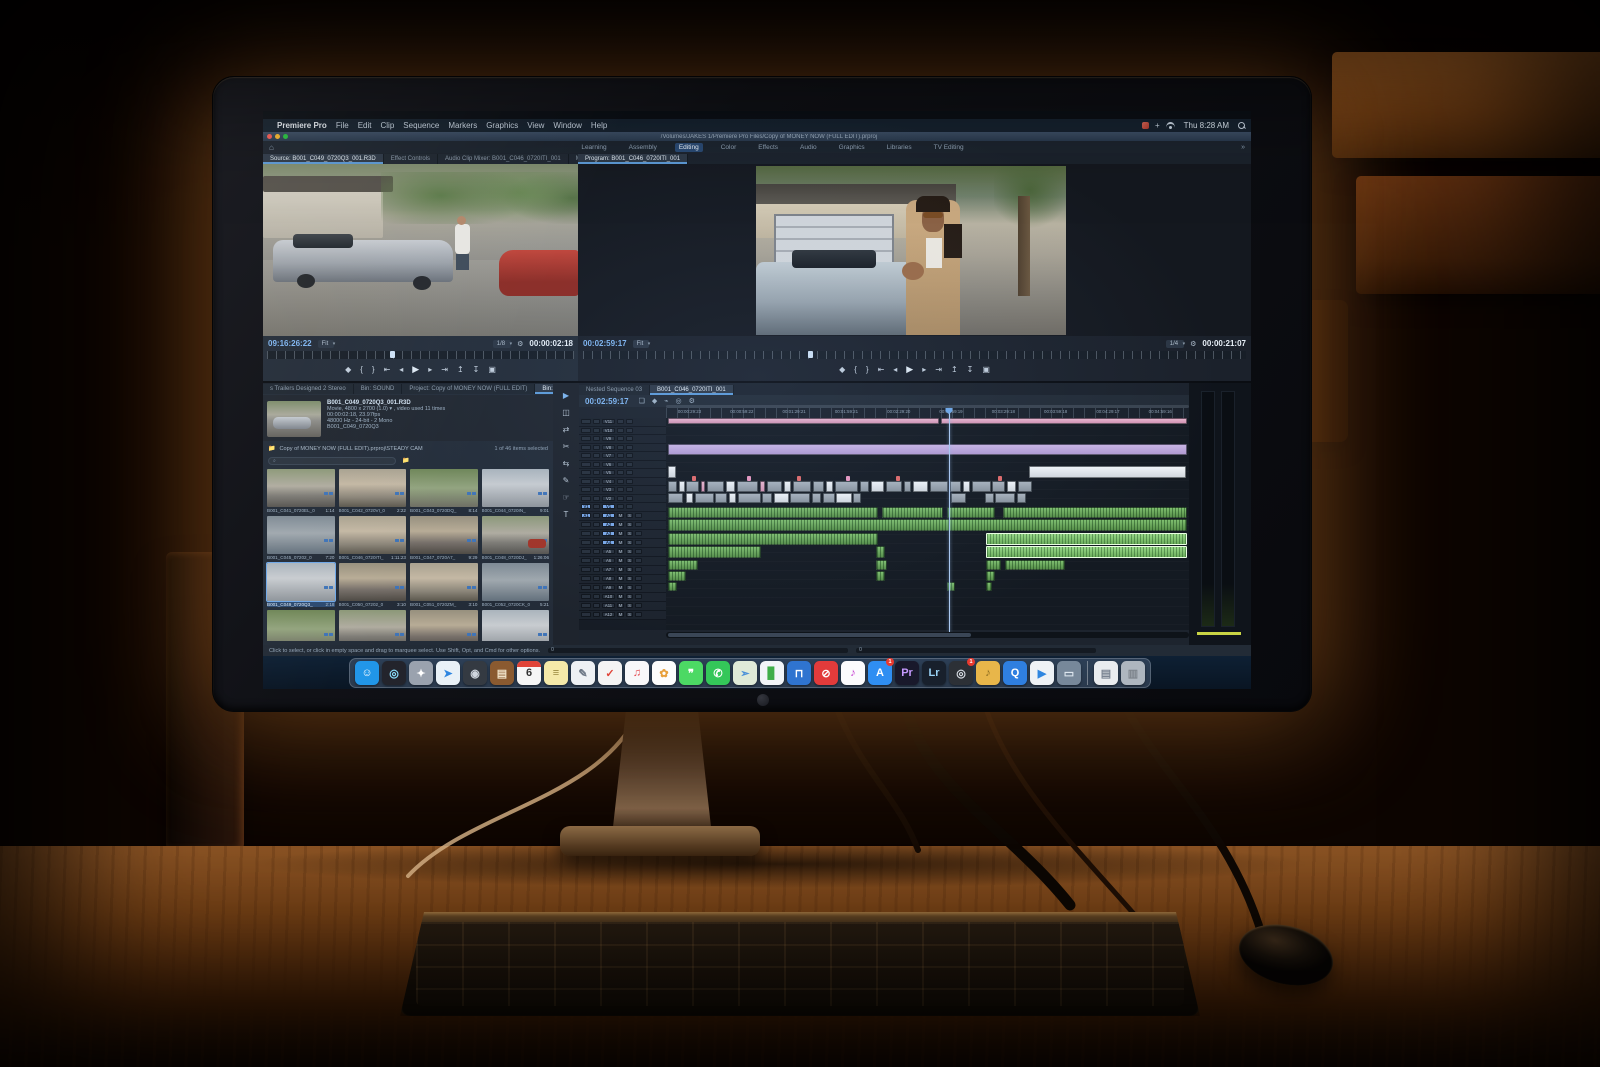 This screenshot has height=1067, width=1600. I want to click on dock-icon-music: ♫, so click(637, 673).